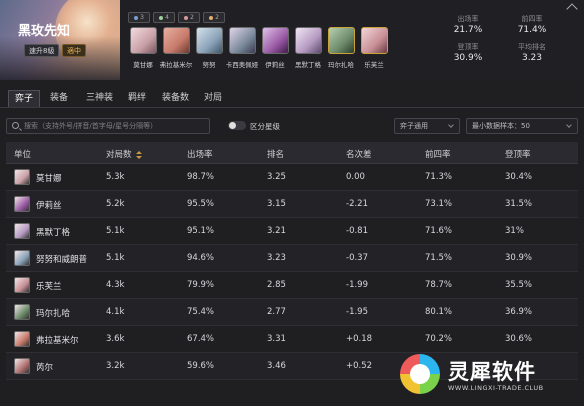  What do you see at coordinates (292, 285) in the screenshot?
I see `table-row: 乐芙兰 4.3k 79.9% 2.85 -1.99 78.7% 35.5%` at bounding box center [292, 285].